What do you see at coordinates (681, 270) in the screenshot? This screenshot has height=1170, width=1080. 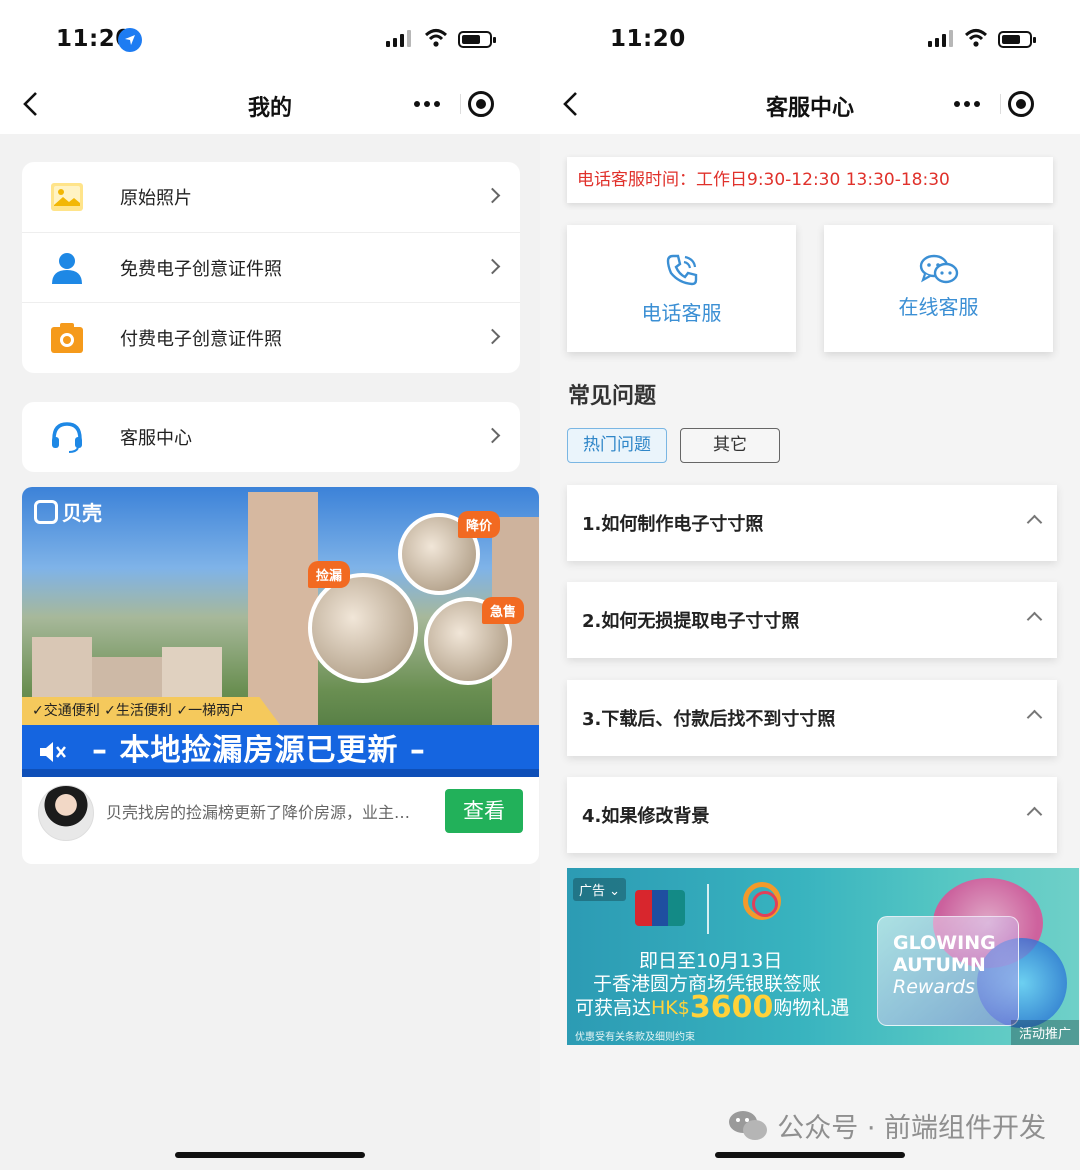 I see `phone-icon` at bounding box center [681, 270].